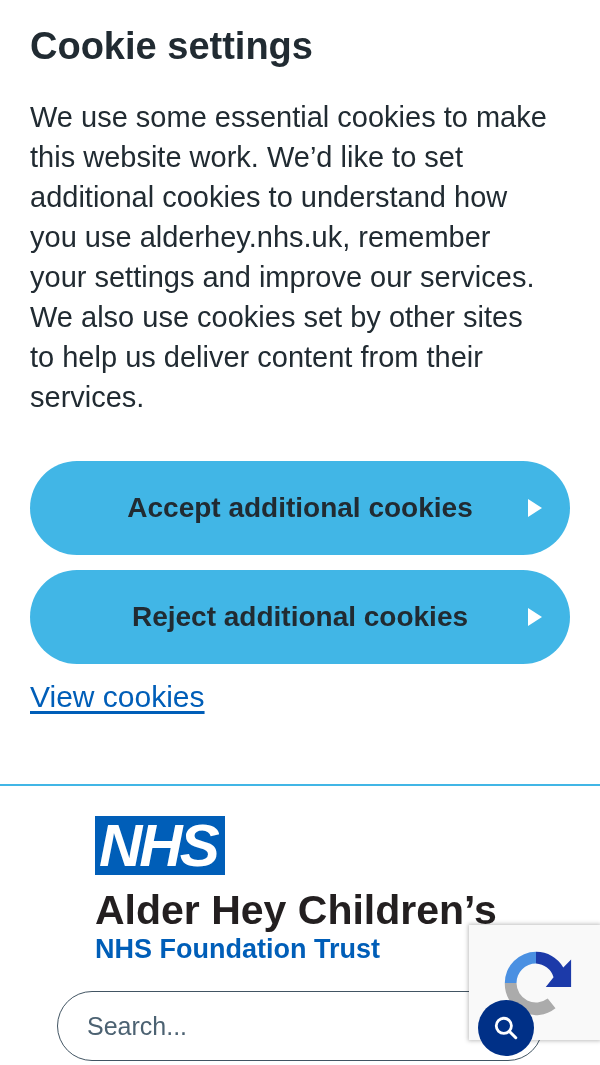 The width and height of the screenshot is (600, 1065). I want to click on organisation-subtitle: NHS Foundation Trust, so click(237, 949).